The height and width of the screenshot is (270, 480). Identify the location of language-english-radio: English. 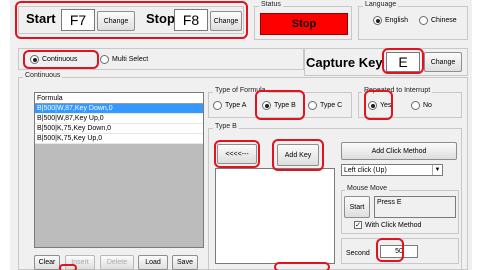
(390, 20).